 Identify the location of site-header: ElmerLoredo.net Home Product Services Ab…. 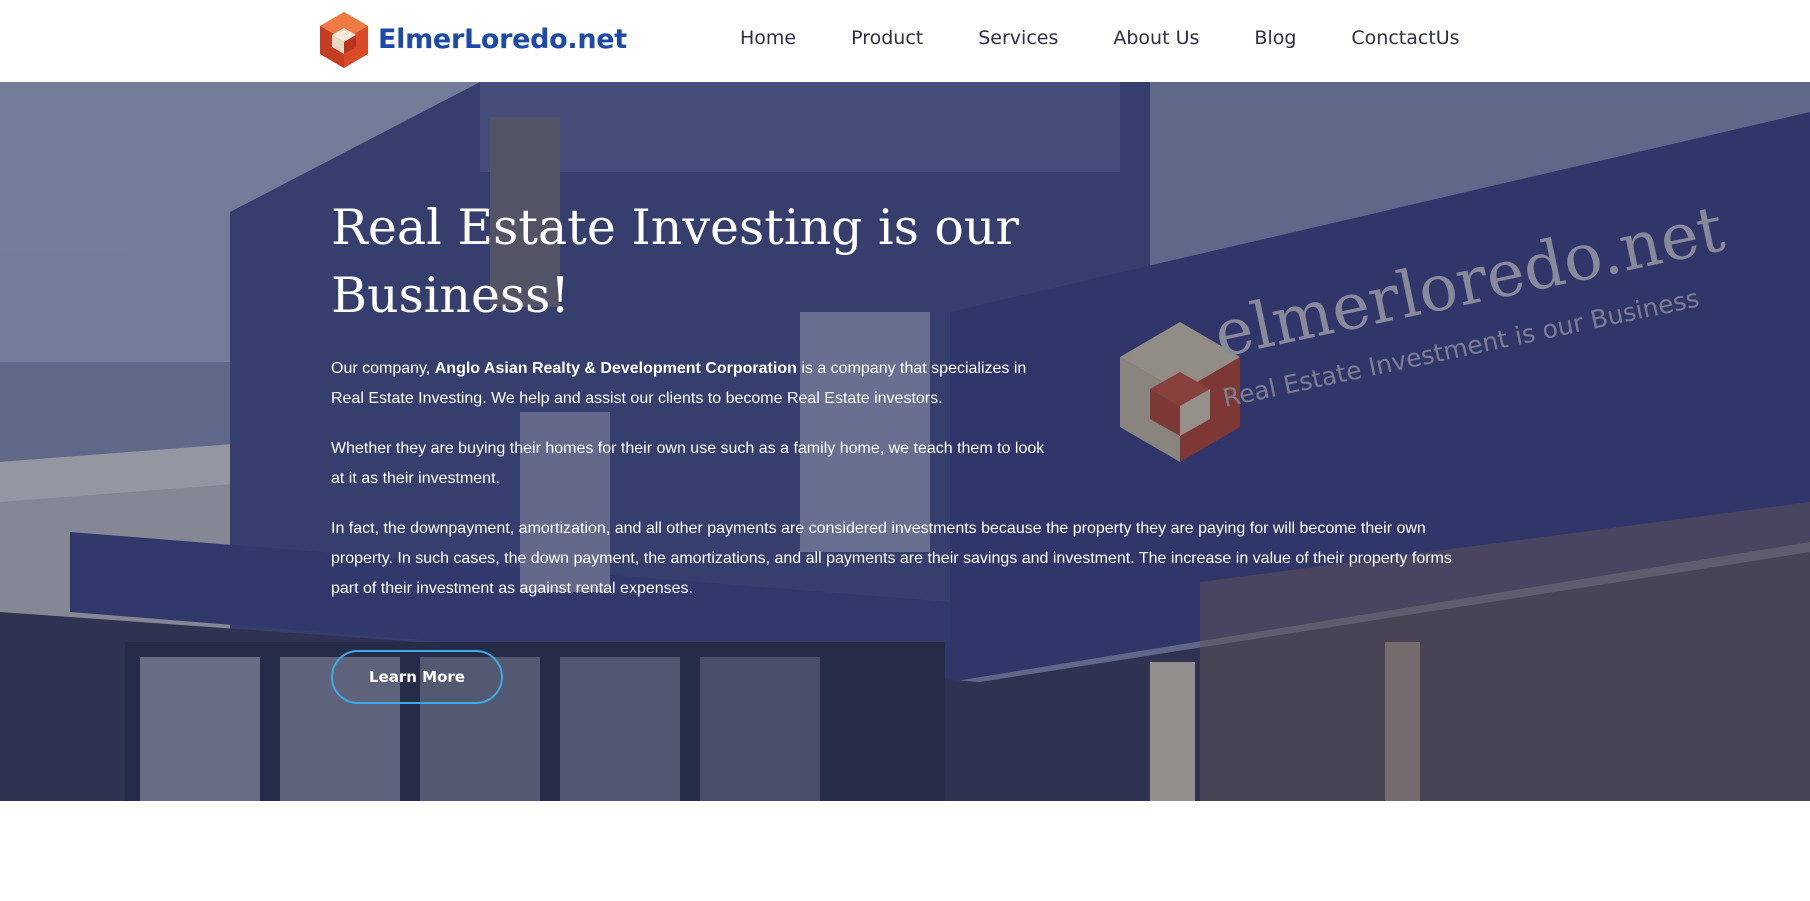
(905, 41).